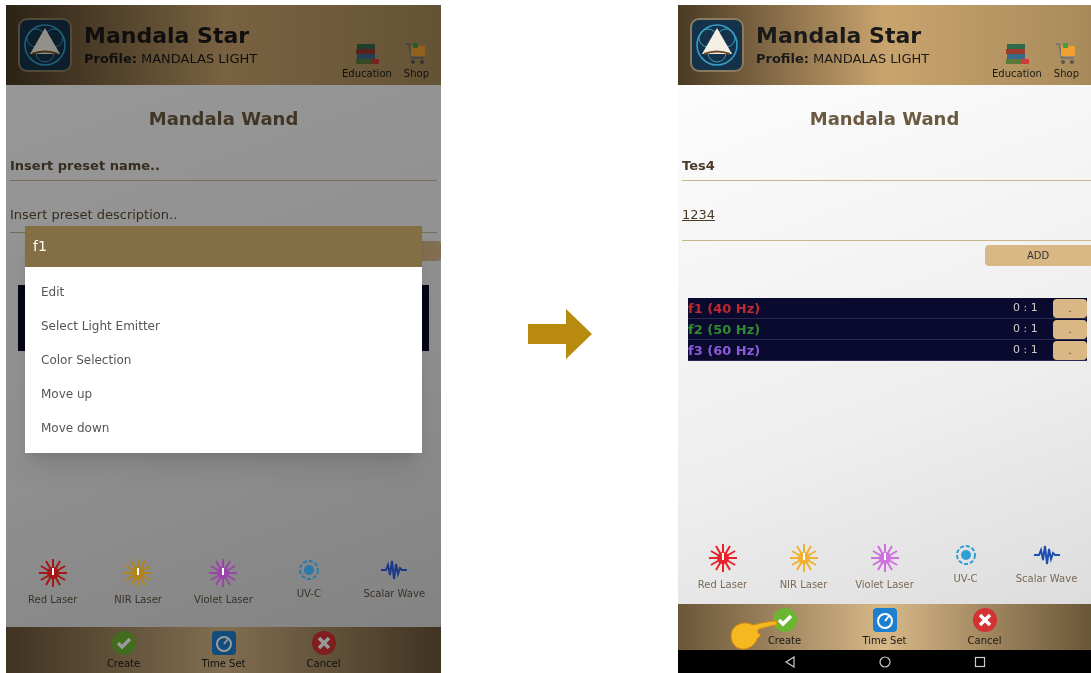 The height and width of the screenshot is (673, 1091). What do you see at coordinates (223, 168) in the screenshot?
I see `preset-name-field: Insert preset name..` at bounding box center [223, 168].